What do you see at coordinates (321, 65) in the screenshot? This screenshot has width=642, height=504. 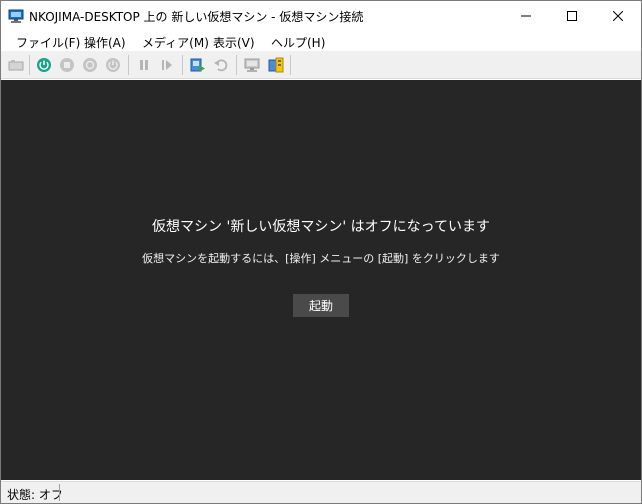 I see `toolbar` at bounding box center [321, 65].